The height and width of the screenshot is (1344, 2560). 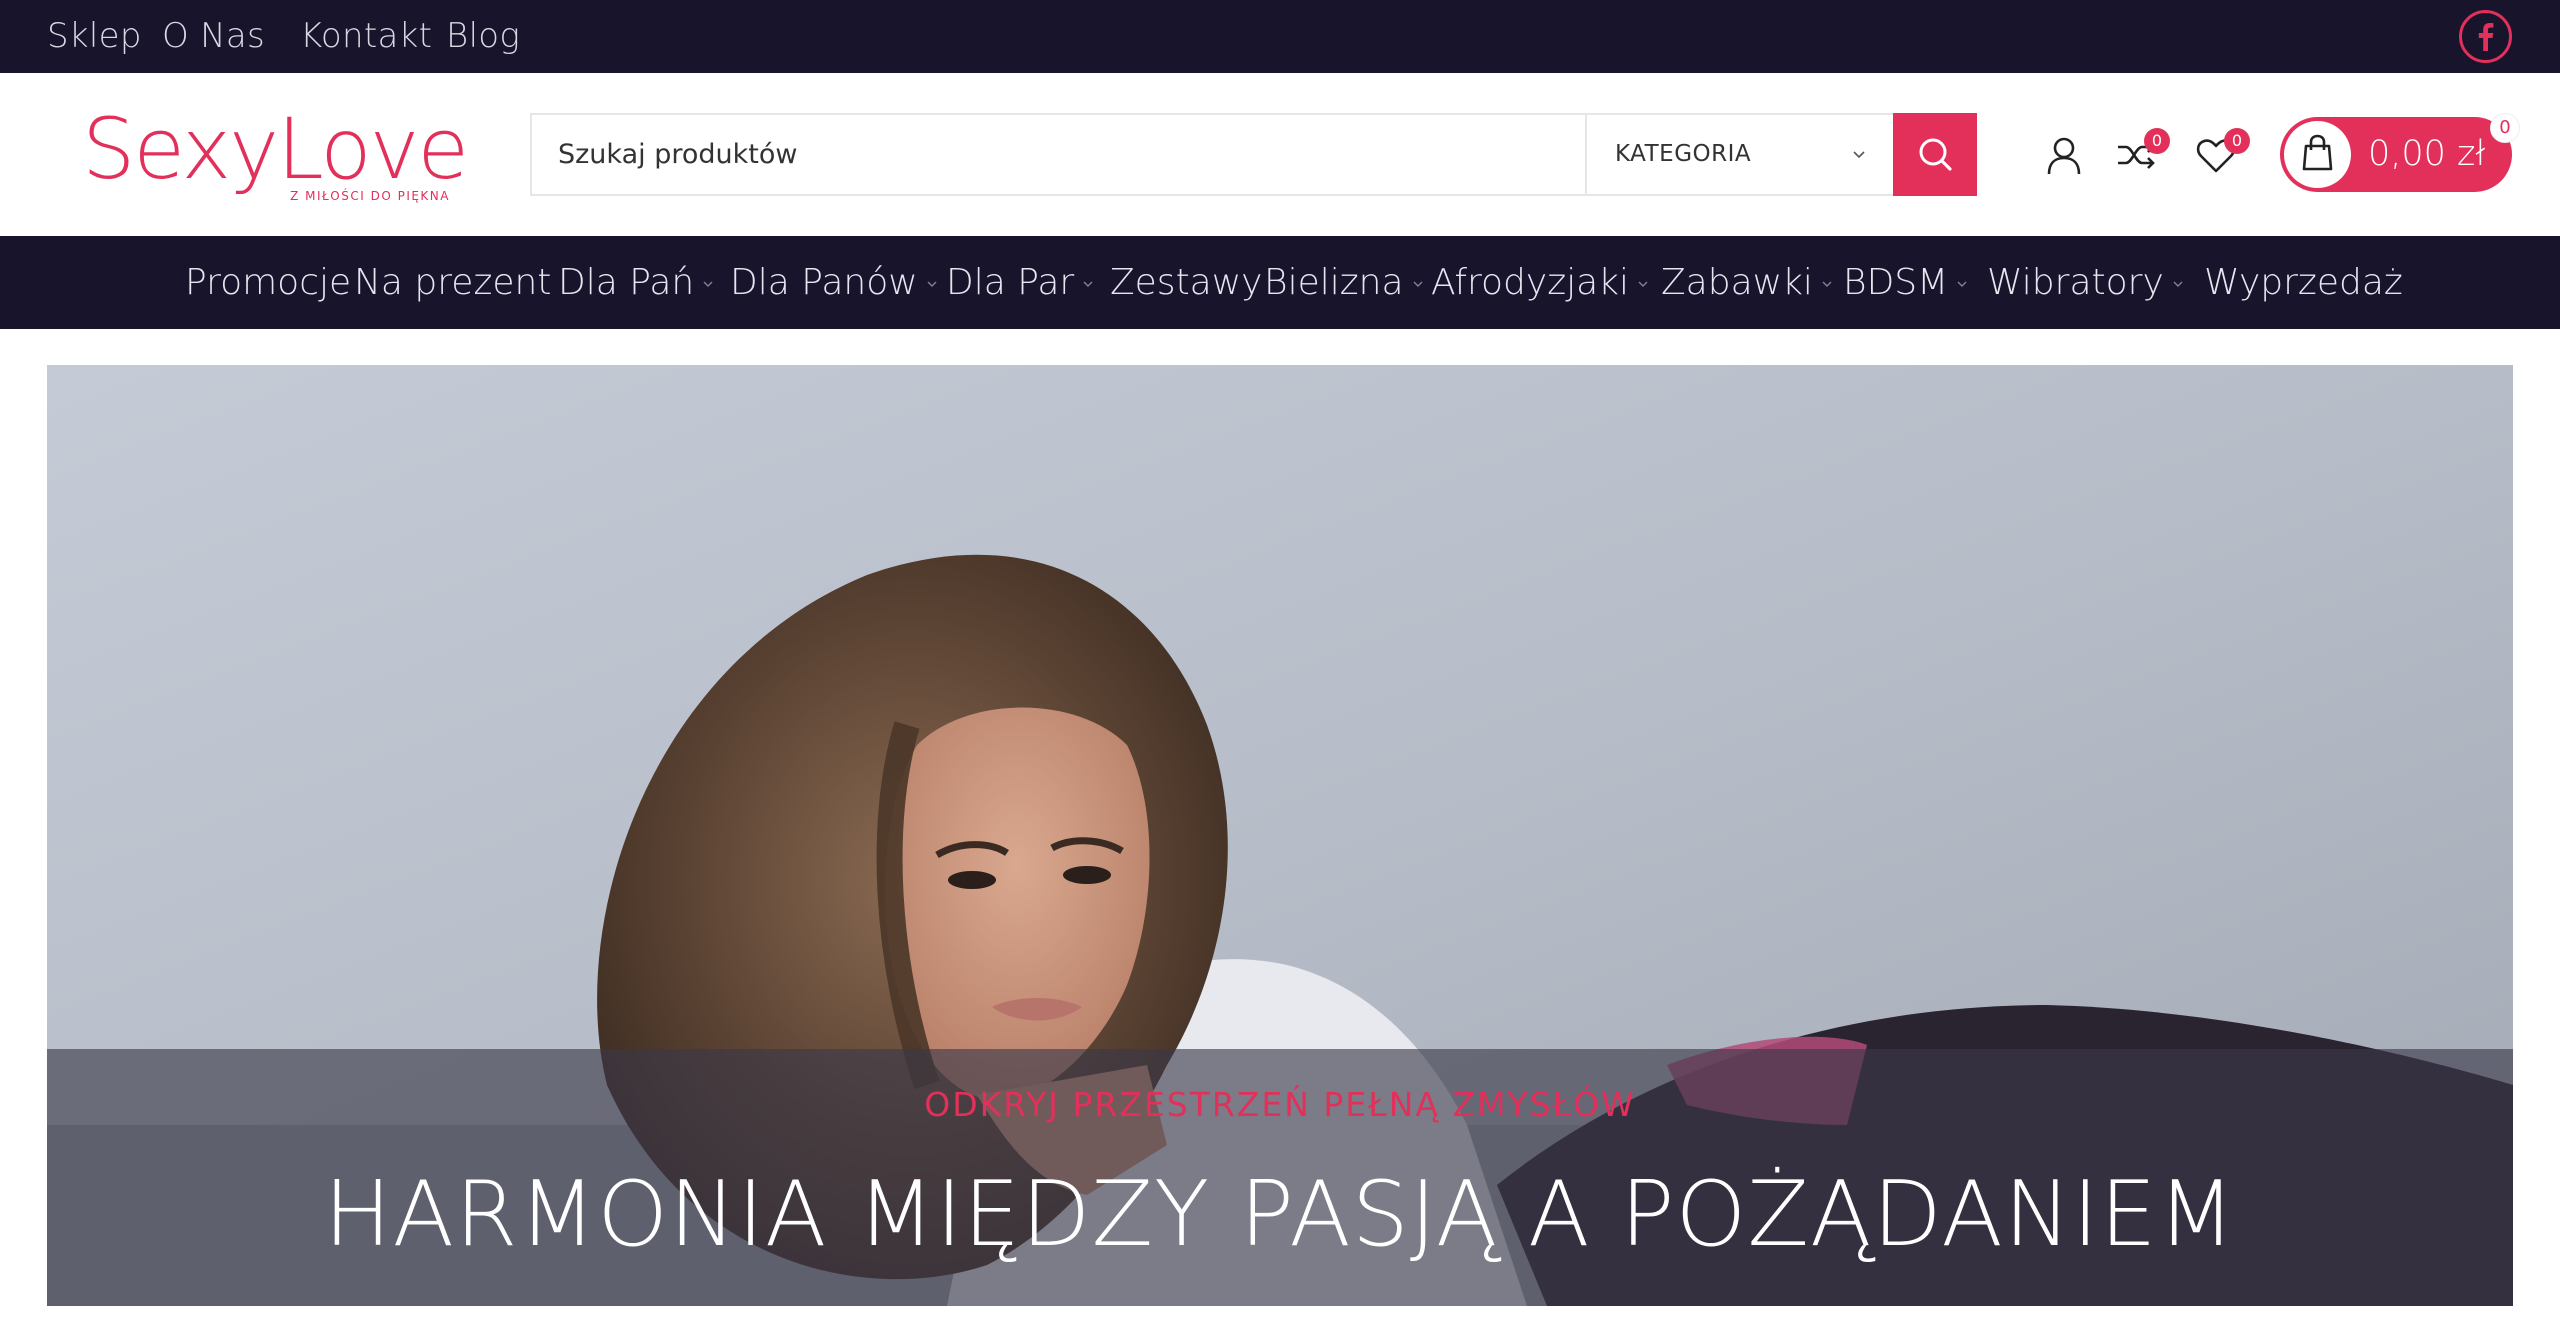 What do you see at coordinates (366, 36) in the screenshot?
I see `topbar-link-kontakt: Kontakt` at bounding box center [366, 36].